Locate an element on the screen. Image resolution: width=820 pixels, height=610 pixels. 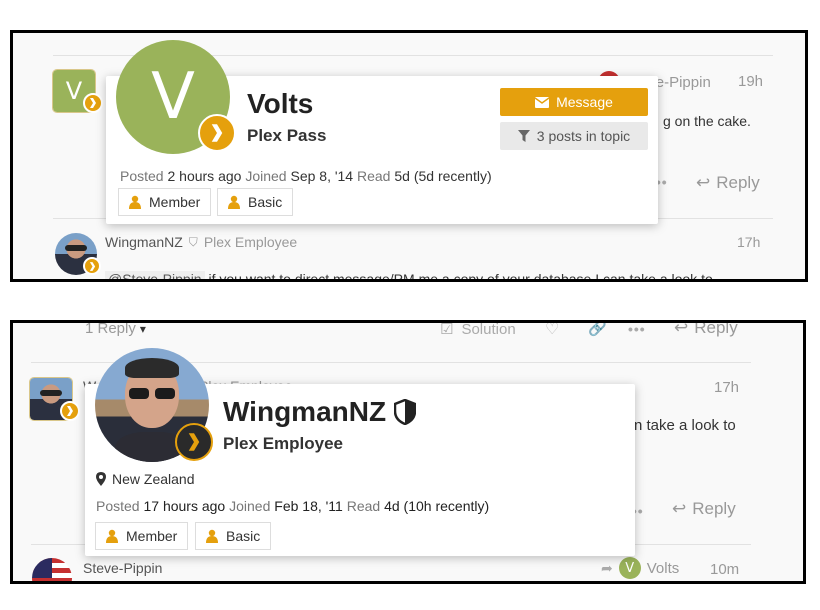
message-button: Message is located at coordinates (574, 102).